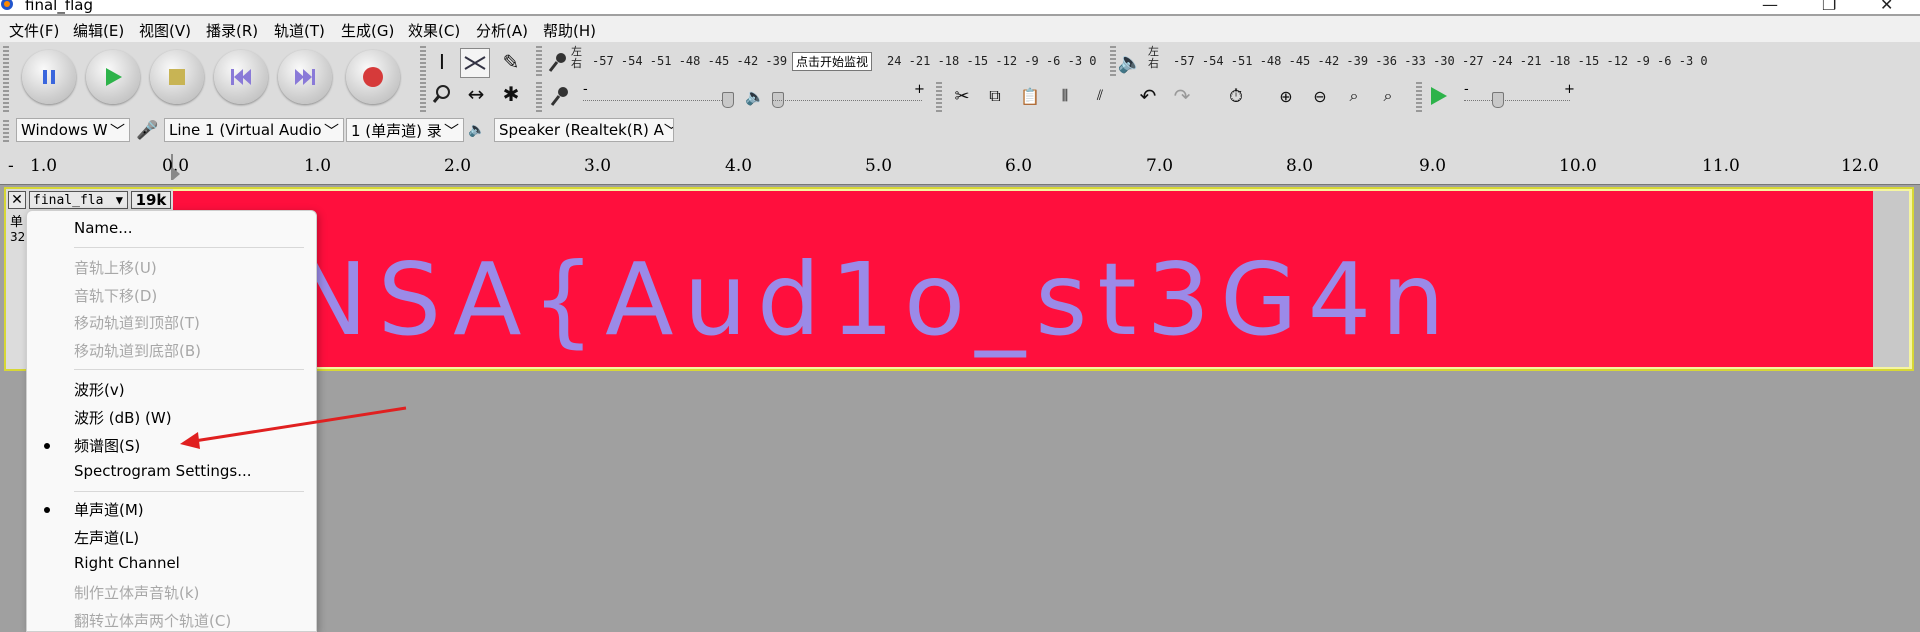 This screenshot has height=632, width=1920. Describe the element at coordinates (1160, 166) in the screenshot. I see `ruler-tick: 7.0` at that location.